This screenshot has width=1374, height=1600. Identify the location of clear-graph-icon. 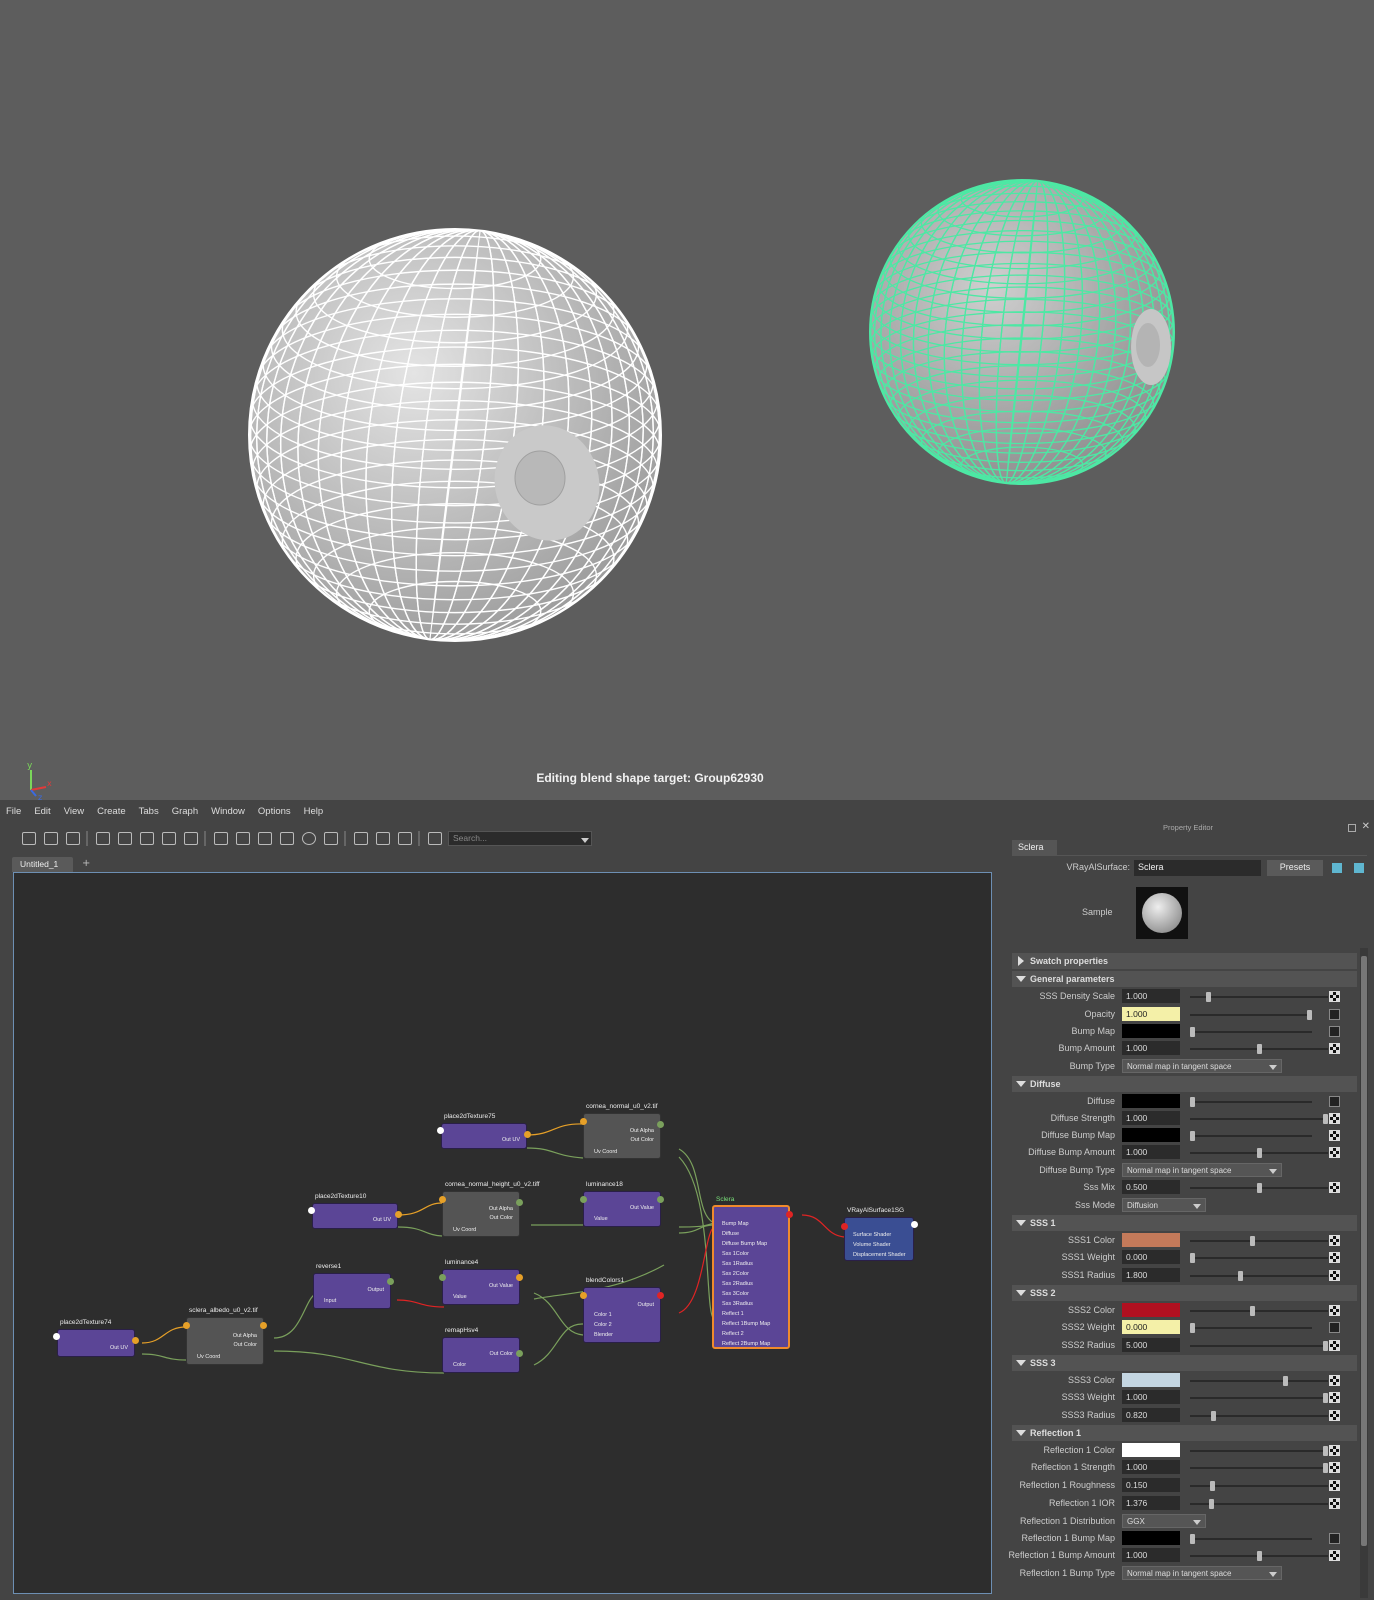
(169, 838).